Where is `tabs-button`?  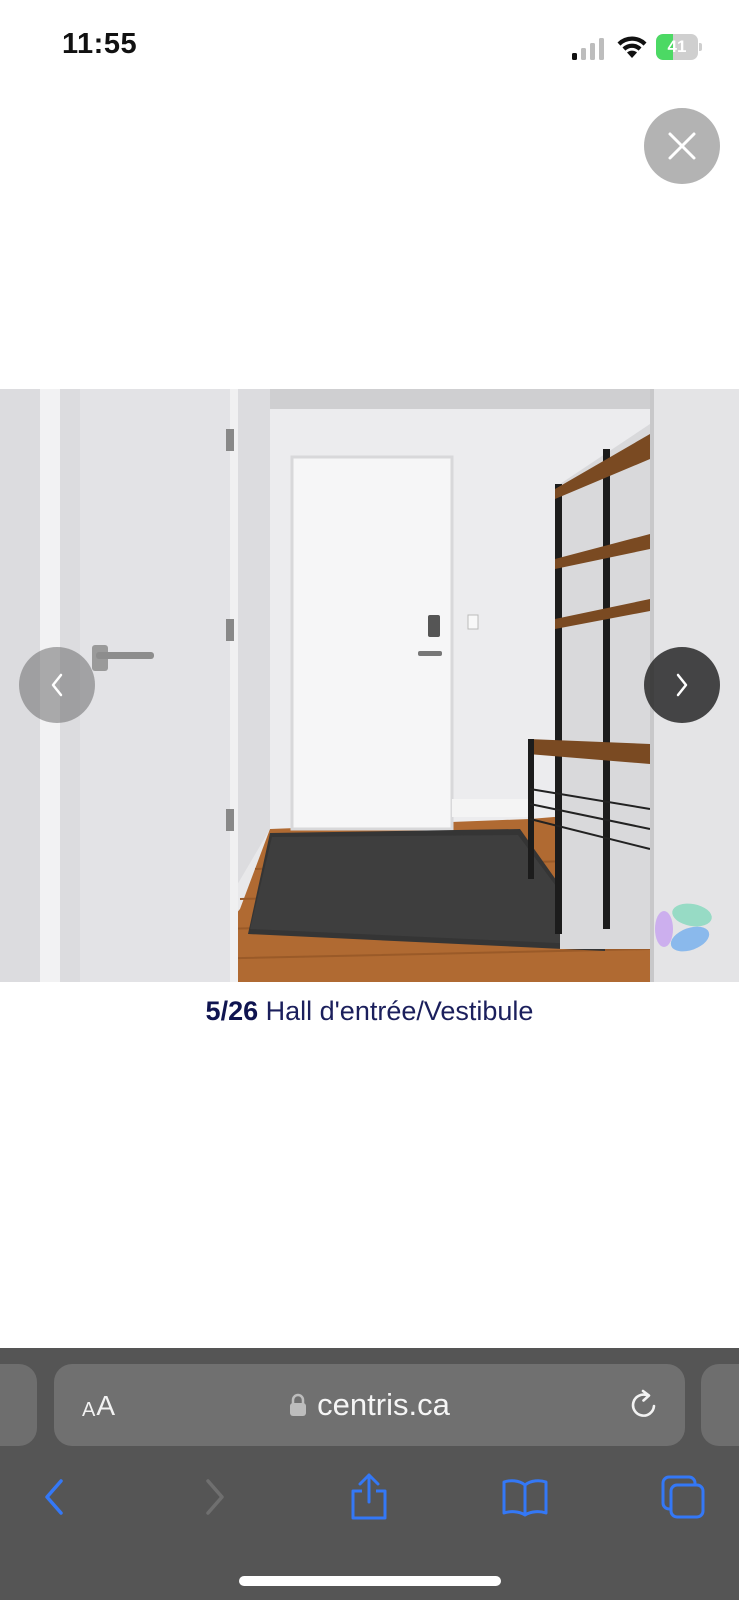
tabs-button is located at coordinates (683, 1497).